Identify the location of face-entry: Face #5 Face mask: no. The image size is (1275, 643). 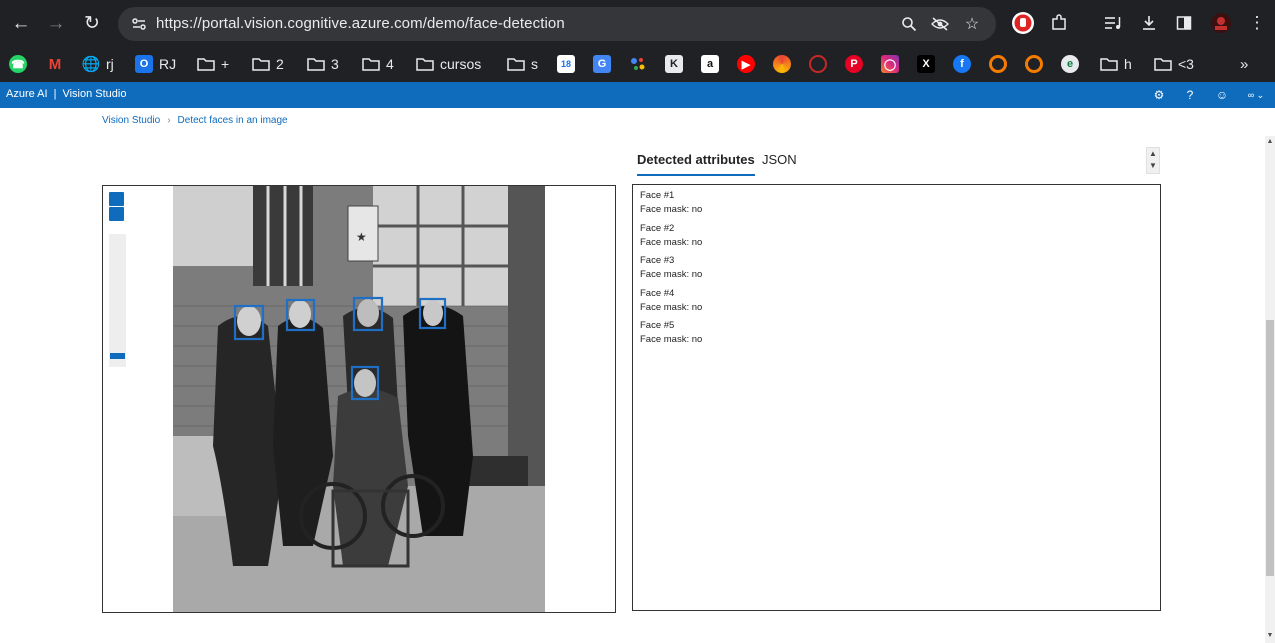
(896, 333).